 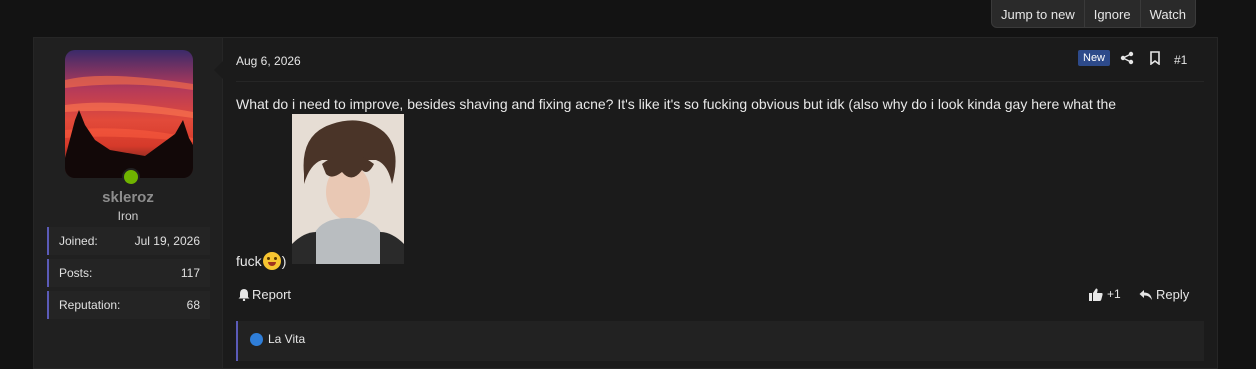 I want to click on message-attribution: Aug 6, 2026 New #1, so click(x=720, y=60).